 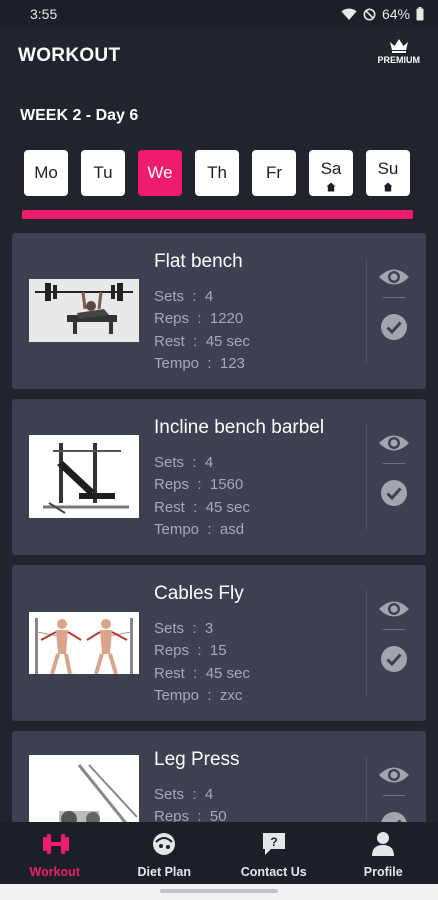 What do you see at coordinates (420, 14) in the screenshot?
I see `battery-icon` at bounding box center [420, 14].